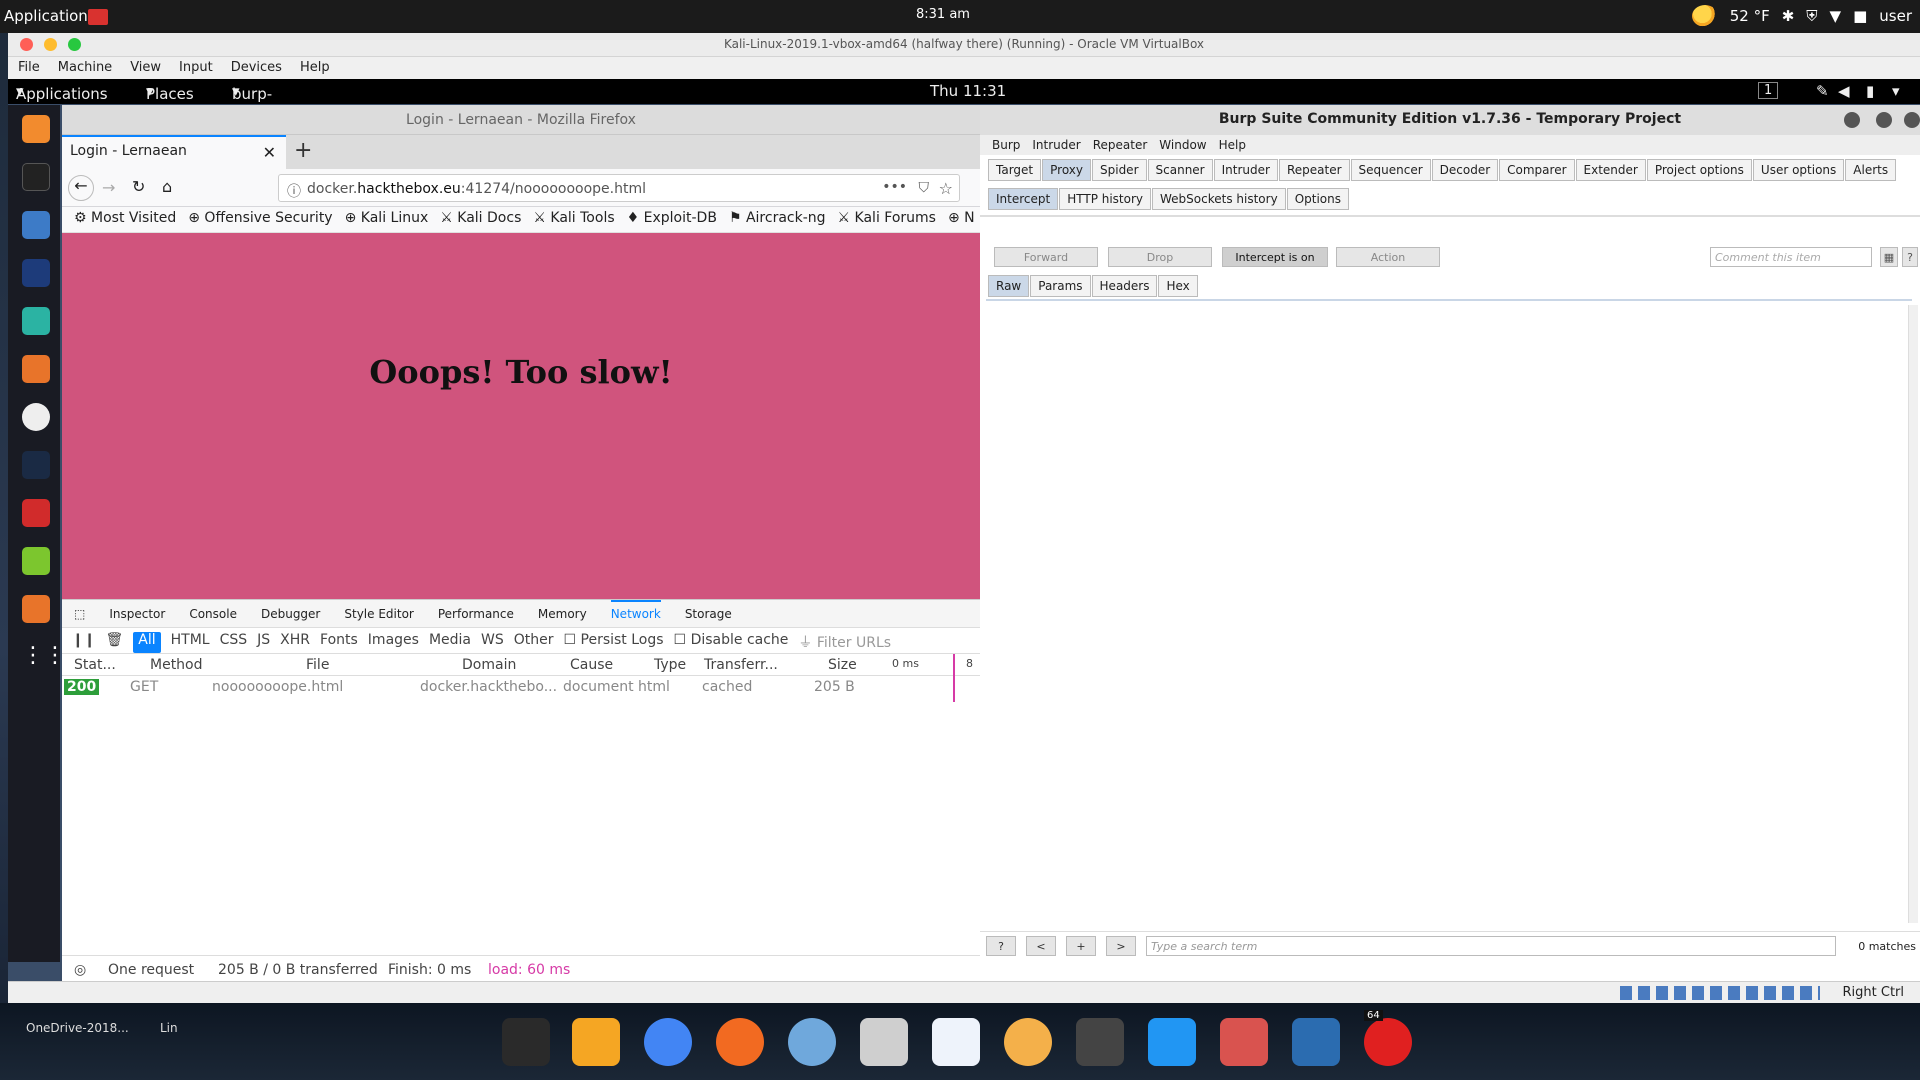 The width and height of the screenshot is (1920, 1080). I want to click on burp-menu-window: Window, so click(1182, 146).